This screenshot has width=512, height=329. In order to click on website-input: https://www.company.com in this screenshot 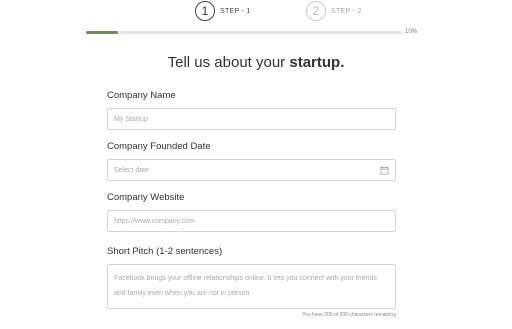, I will do `click(251, 221)`.